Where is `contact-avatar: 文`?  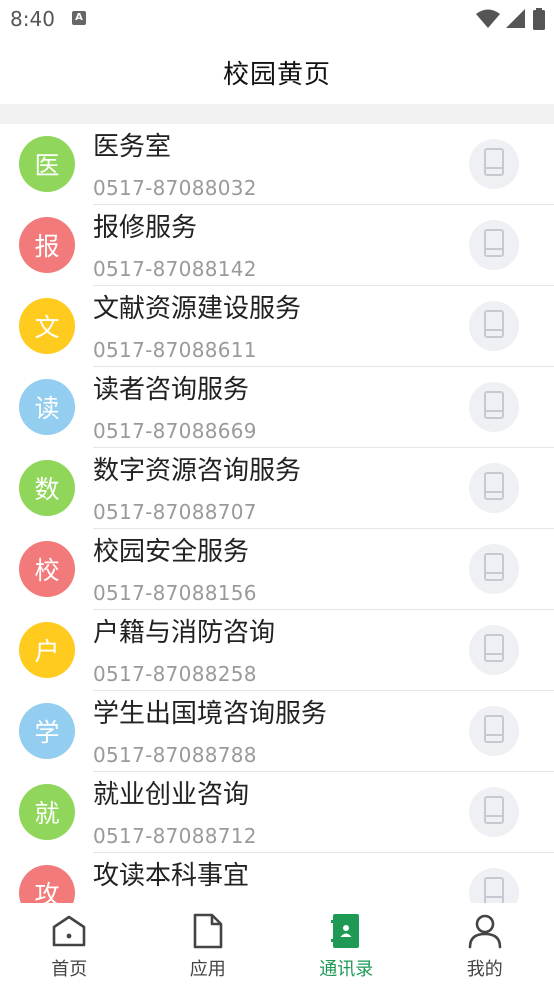
contact-avatar: 文 is located at coordinates (47, 326).